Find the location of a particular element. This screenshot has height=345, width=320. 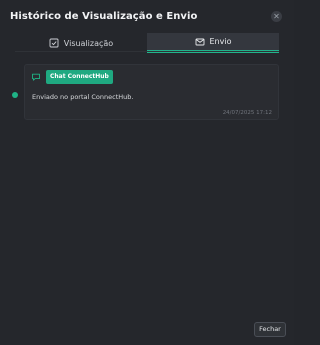

tab-bar: Visualização Envio is located at coordinates (147, 43).